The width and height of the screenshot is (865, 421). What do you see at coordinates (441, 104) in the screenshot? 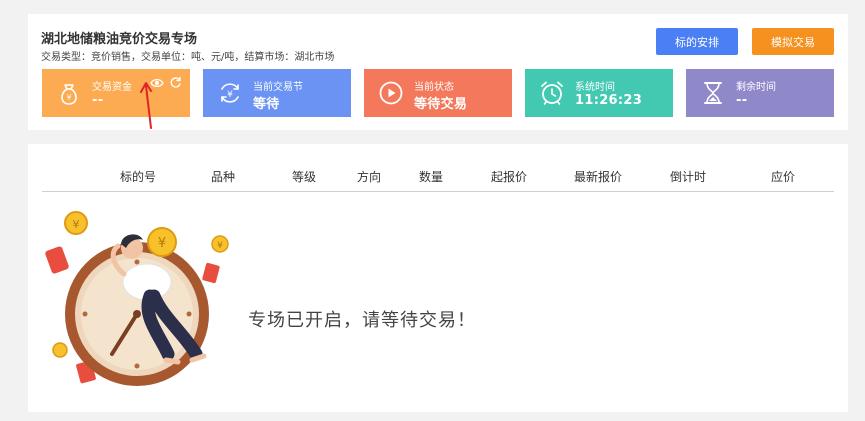
I see `status-value: 等待交易` at bounding box center [441, 104].